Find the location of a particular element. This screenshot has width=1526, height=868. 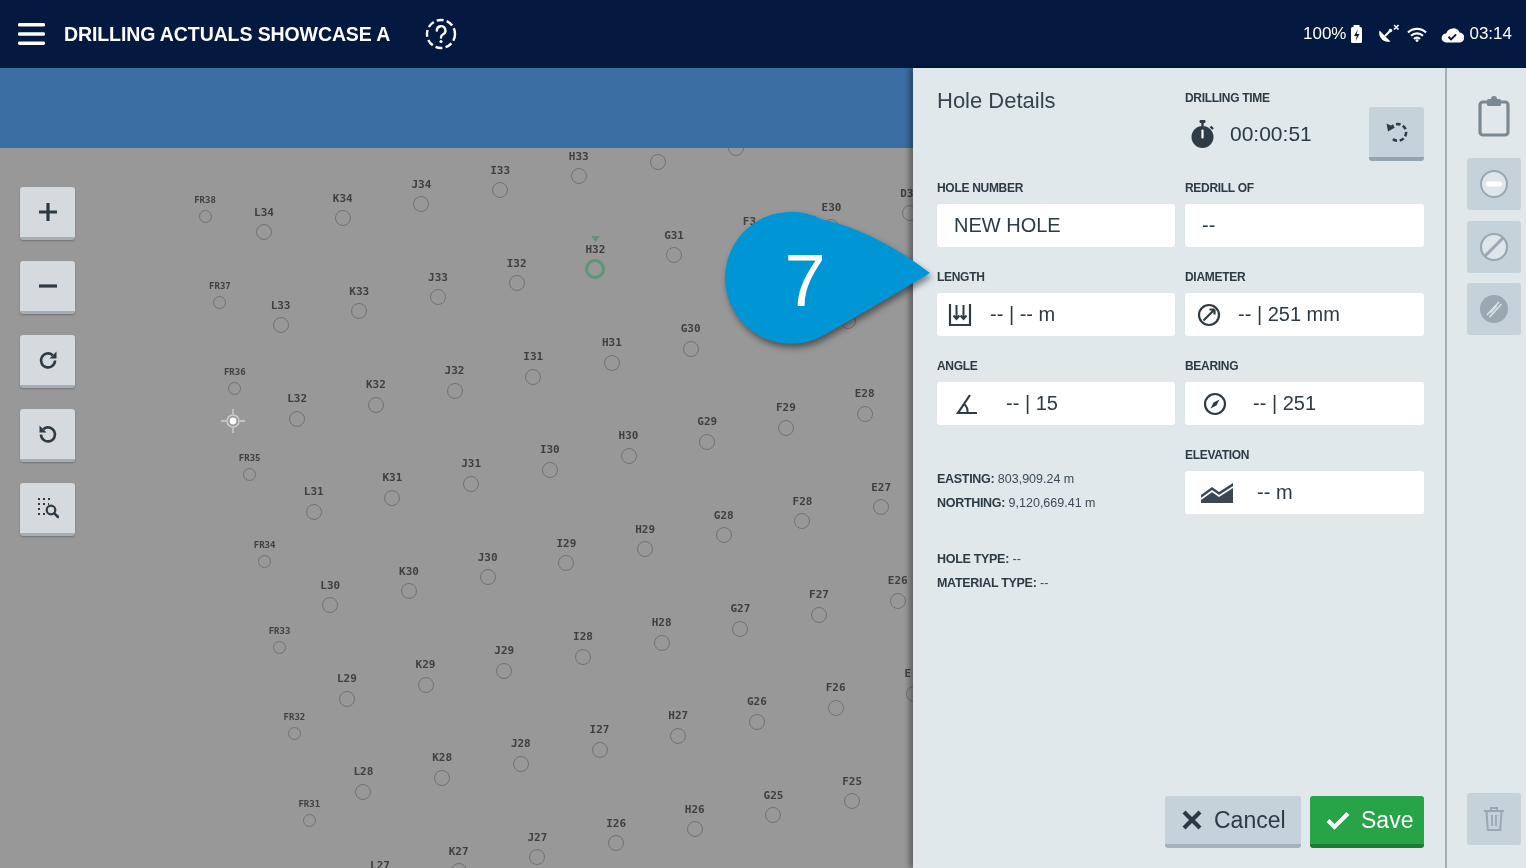

info-text: MATERIAL TYPE: -- is located at coordinates (993, 583).